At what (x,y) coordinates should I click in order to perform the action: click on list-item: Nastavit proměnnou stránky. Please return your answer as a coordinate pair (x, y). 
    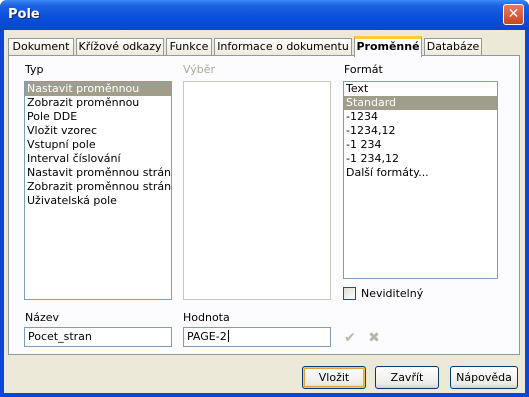
    Looking at the image, I should click on (98, 173).